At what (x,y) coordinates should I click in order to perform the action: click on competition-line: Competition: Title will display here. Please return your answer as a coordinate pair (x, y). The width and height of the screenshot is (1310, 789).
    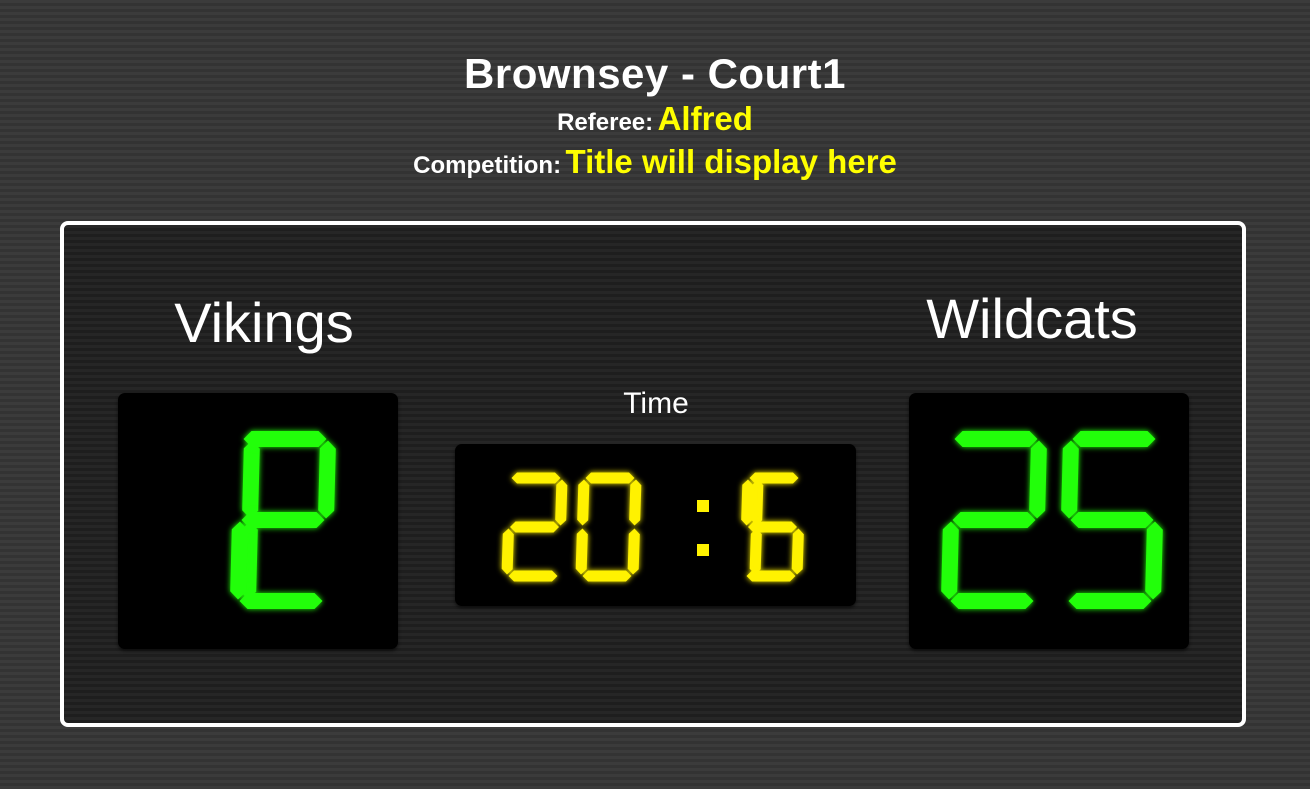
    Looking at the image, I should click on (655, 165).